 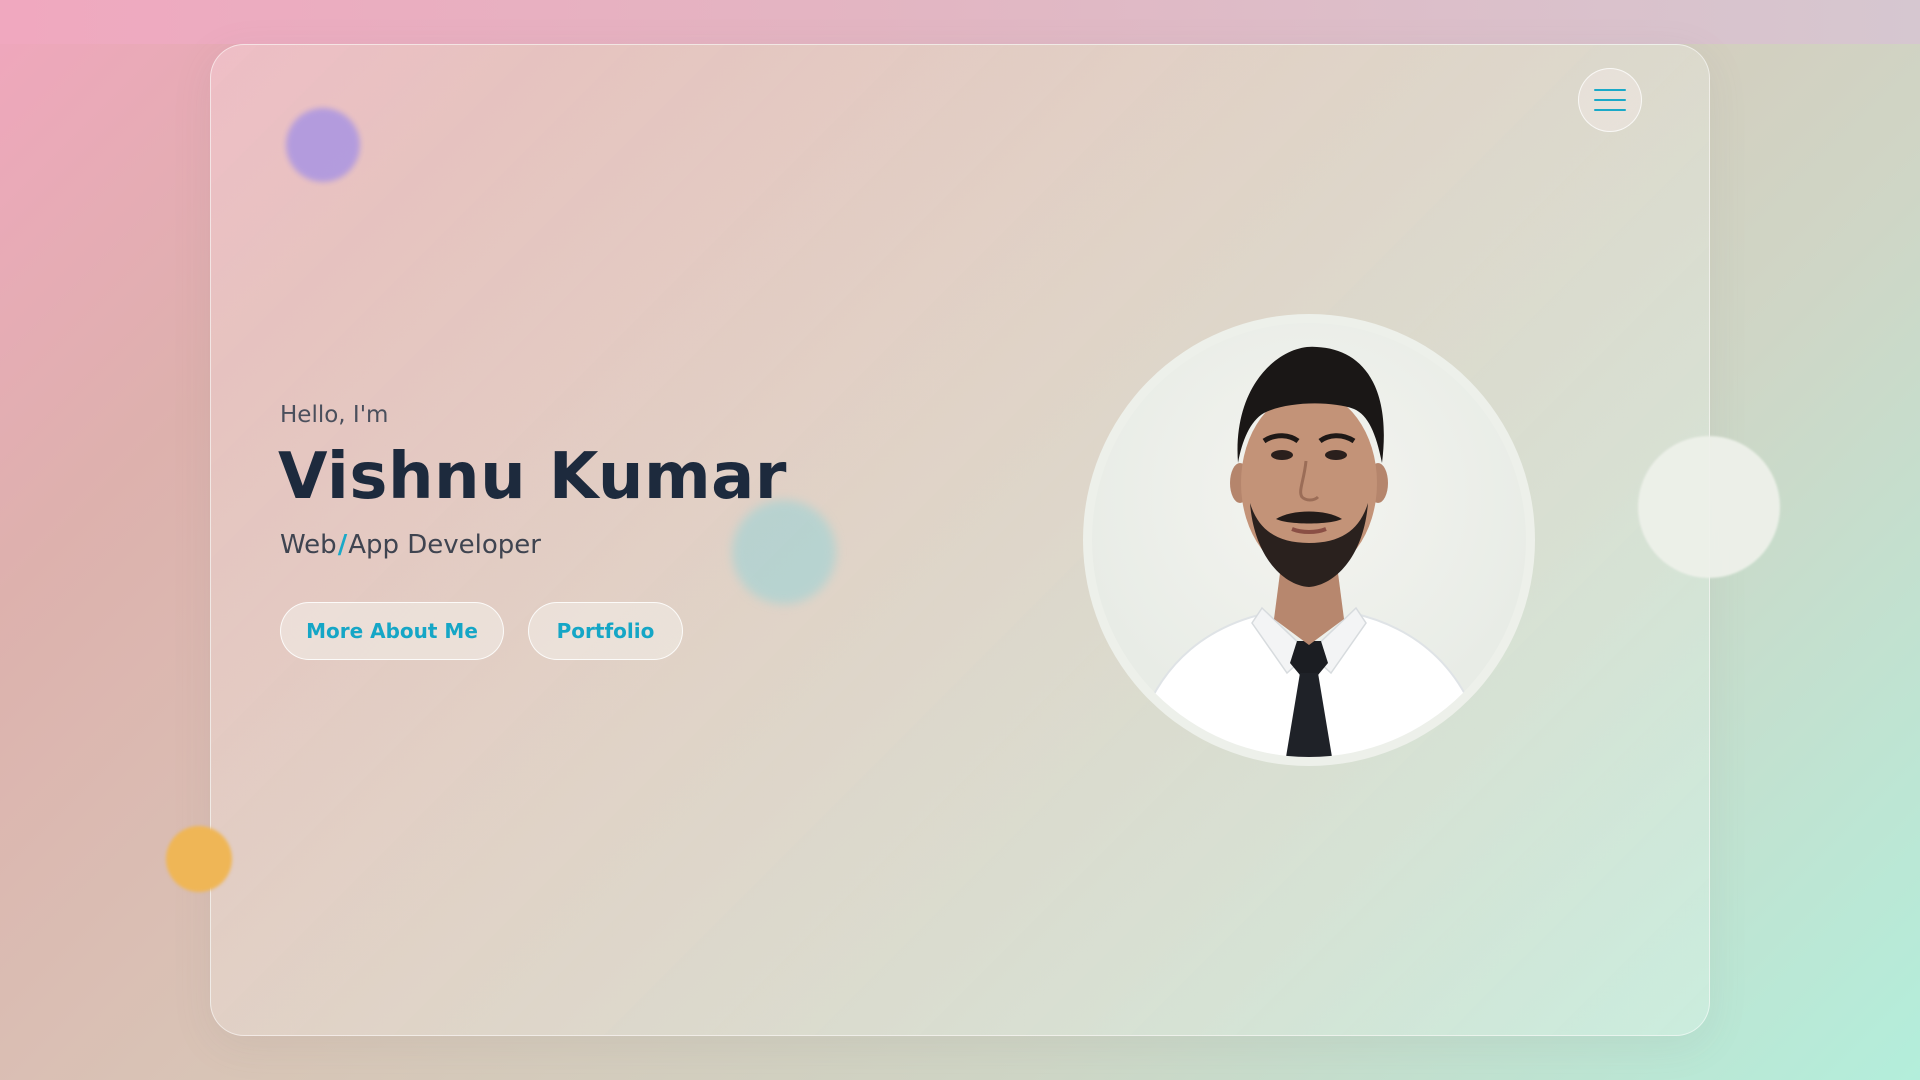 I want to click on role-part-app-developer: App Developer, so click(x=444, y=545).